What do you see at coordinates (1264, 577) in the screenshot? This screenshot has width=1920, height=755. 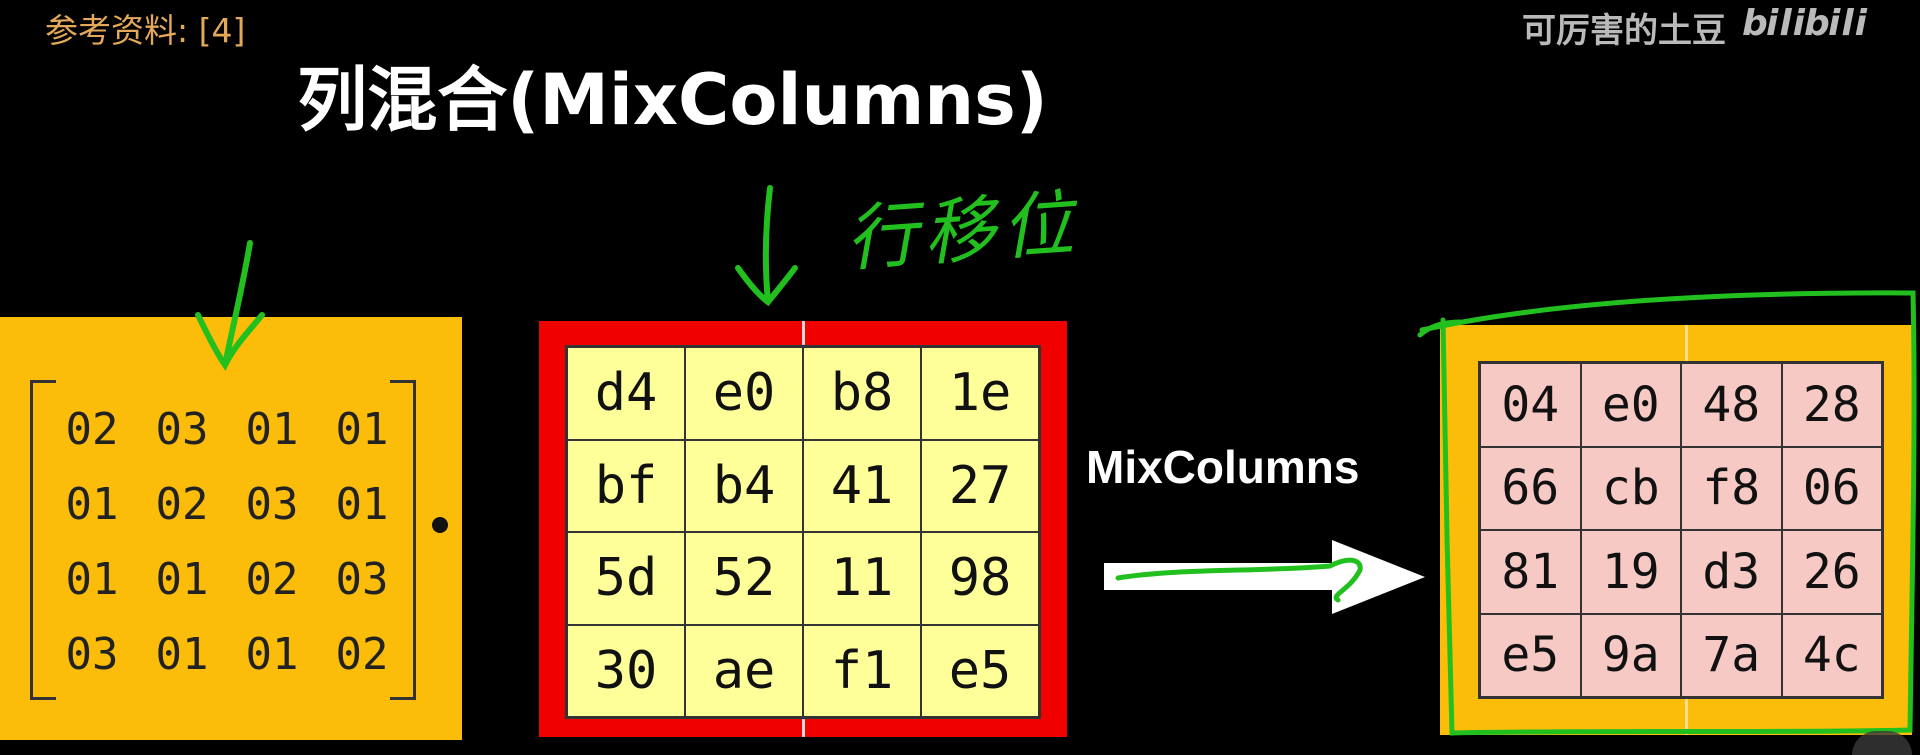 I see `mixcolumns-arrow-icon` at bounding box center [1264, 577].